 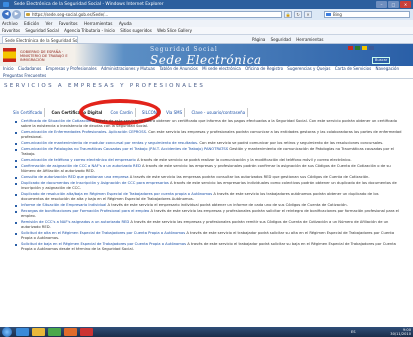 What do you see at coordinates (206, 332) in the screenshot?
I see `taskbar: ES 9:00 30/11/2010` at bounding box center [206, 332].